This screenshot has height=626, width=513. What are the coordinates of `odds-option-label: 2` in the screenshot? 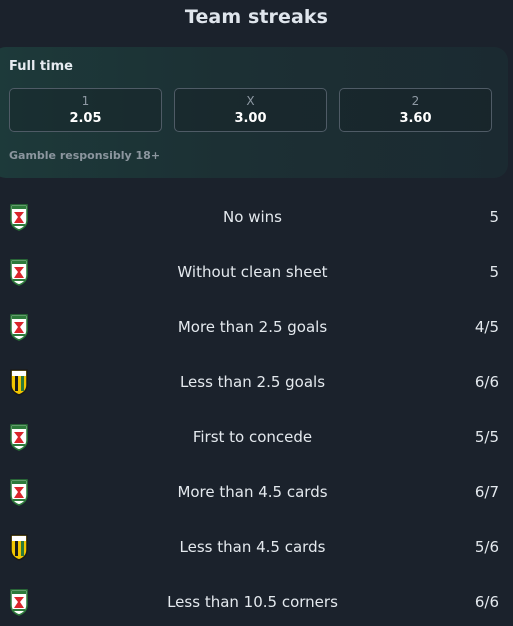 It's located at (415, 101).